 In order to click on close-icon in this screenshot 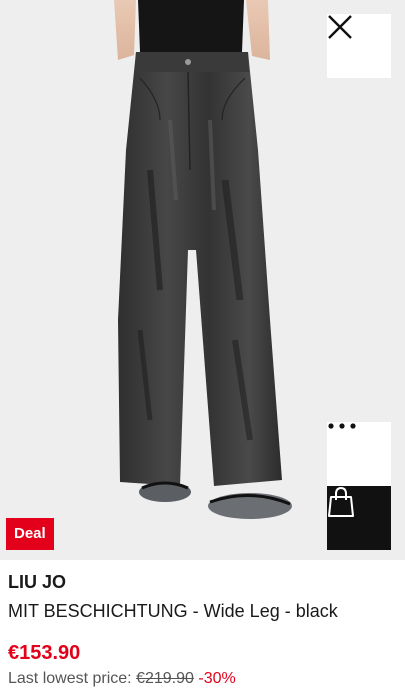, I will do `click(340, 27)`.